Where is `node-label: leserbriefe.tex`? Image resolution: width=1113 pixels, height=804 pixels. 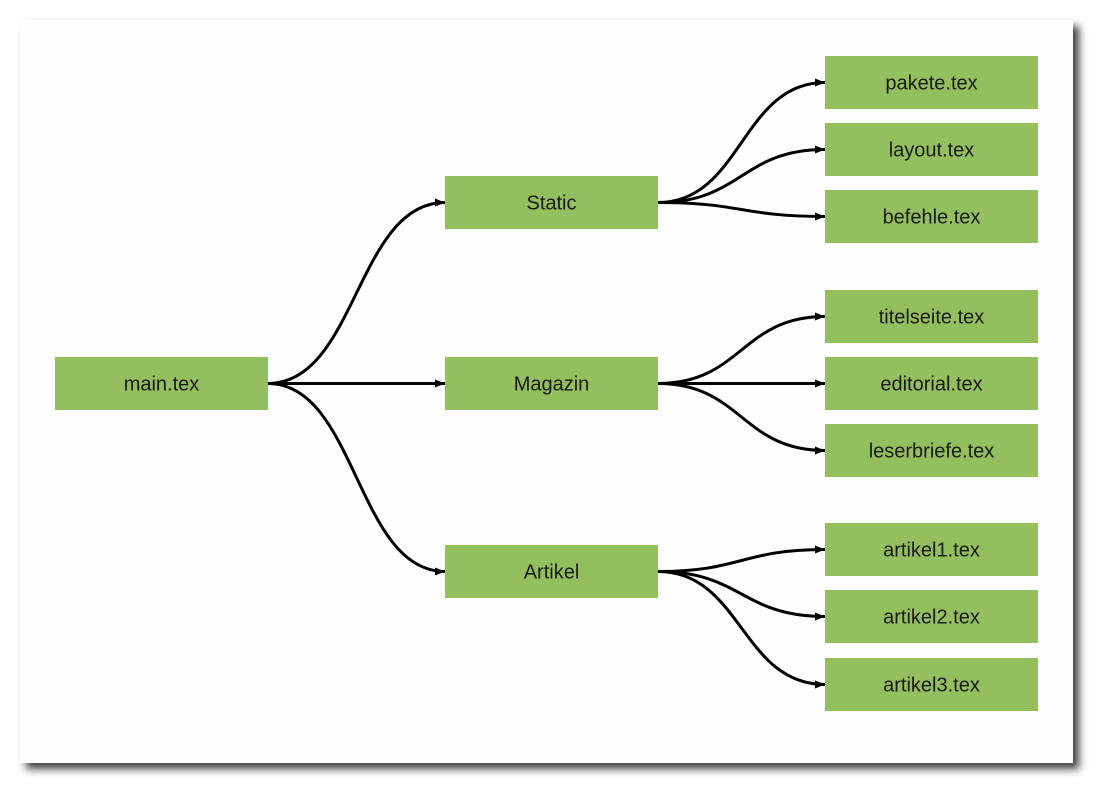 node-label: leserbriefe.tex is located at coordinates (932, 452).